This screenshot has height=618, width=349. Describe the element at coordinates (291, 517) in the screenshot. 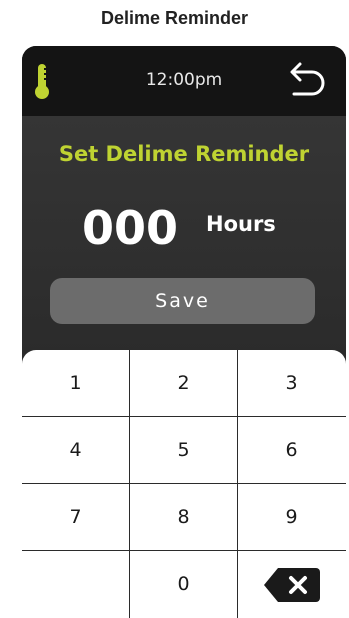

I see `key-9: 9` at that location.